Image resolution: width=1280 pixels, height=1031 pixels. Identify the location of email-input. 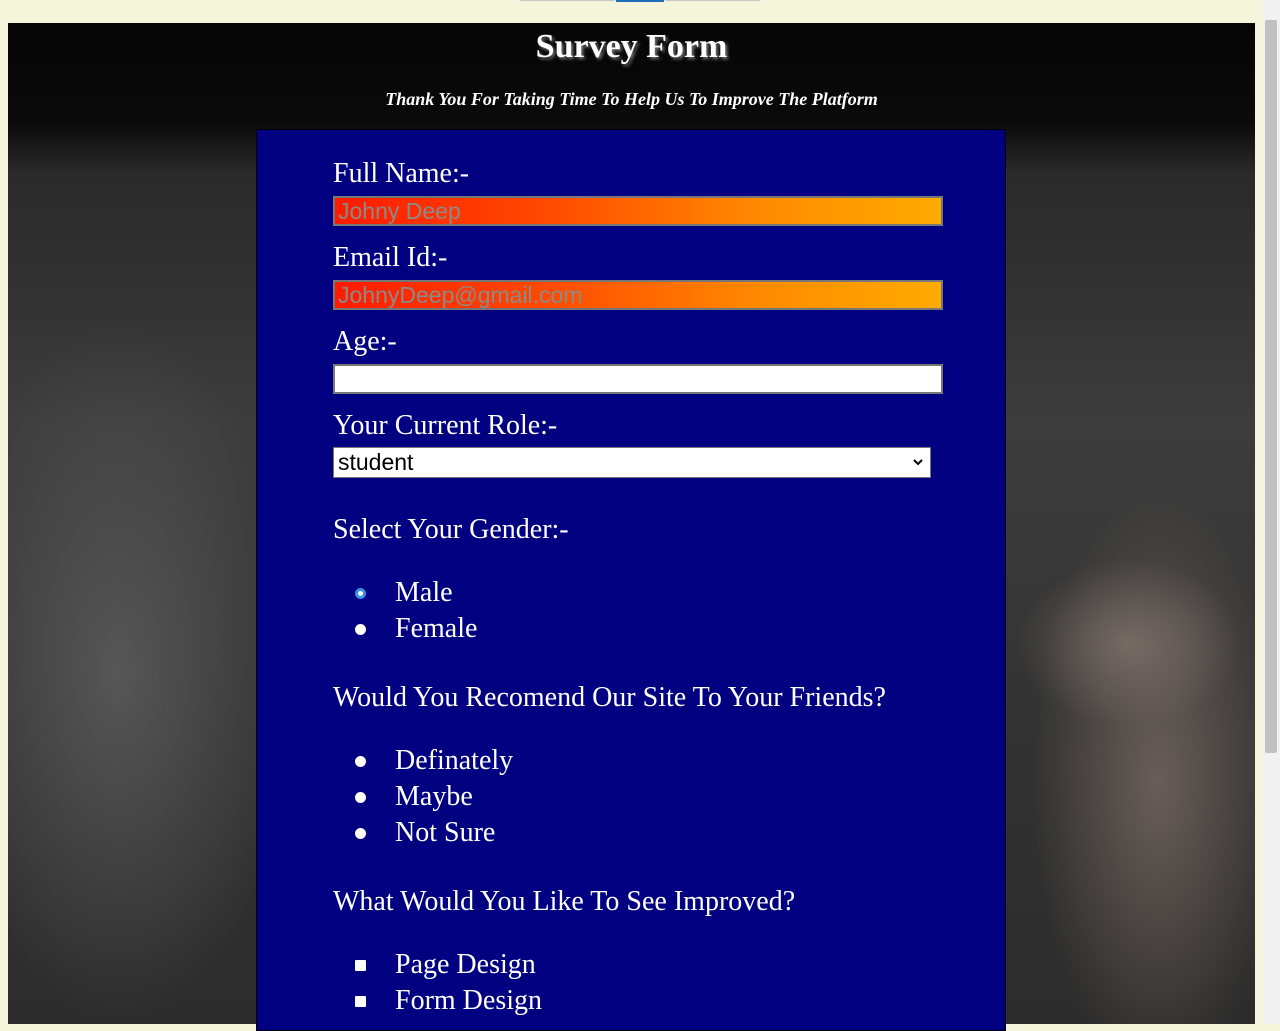
(638, 295).